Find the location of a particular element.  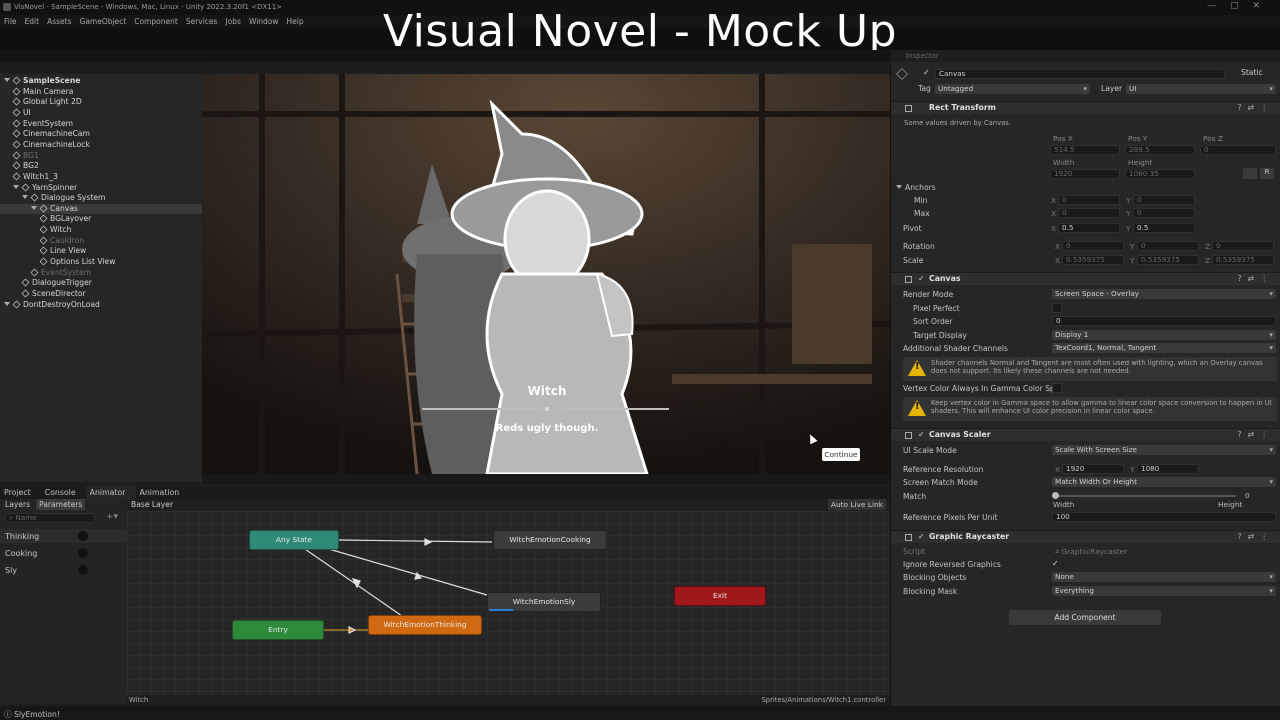

shader-channels-dropdown: TexCoord1, Normal, Tangent is located at coordinates (1164, 348).